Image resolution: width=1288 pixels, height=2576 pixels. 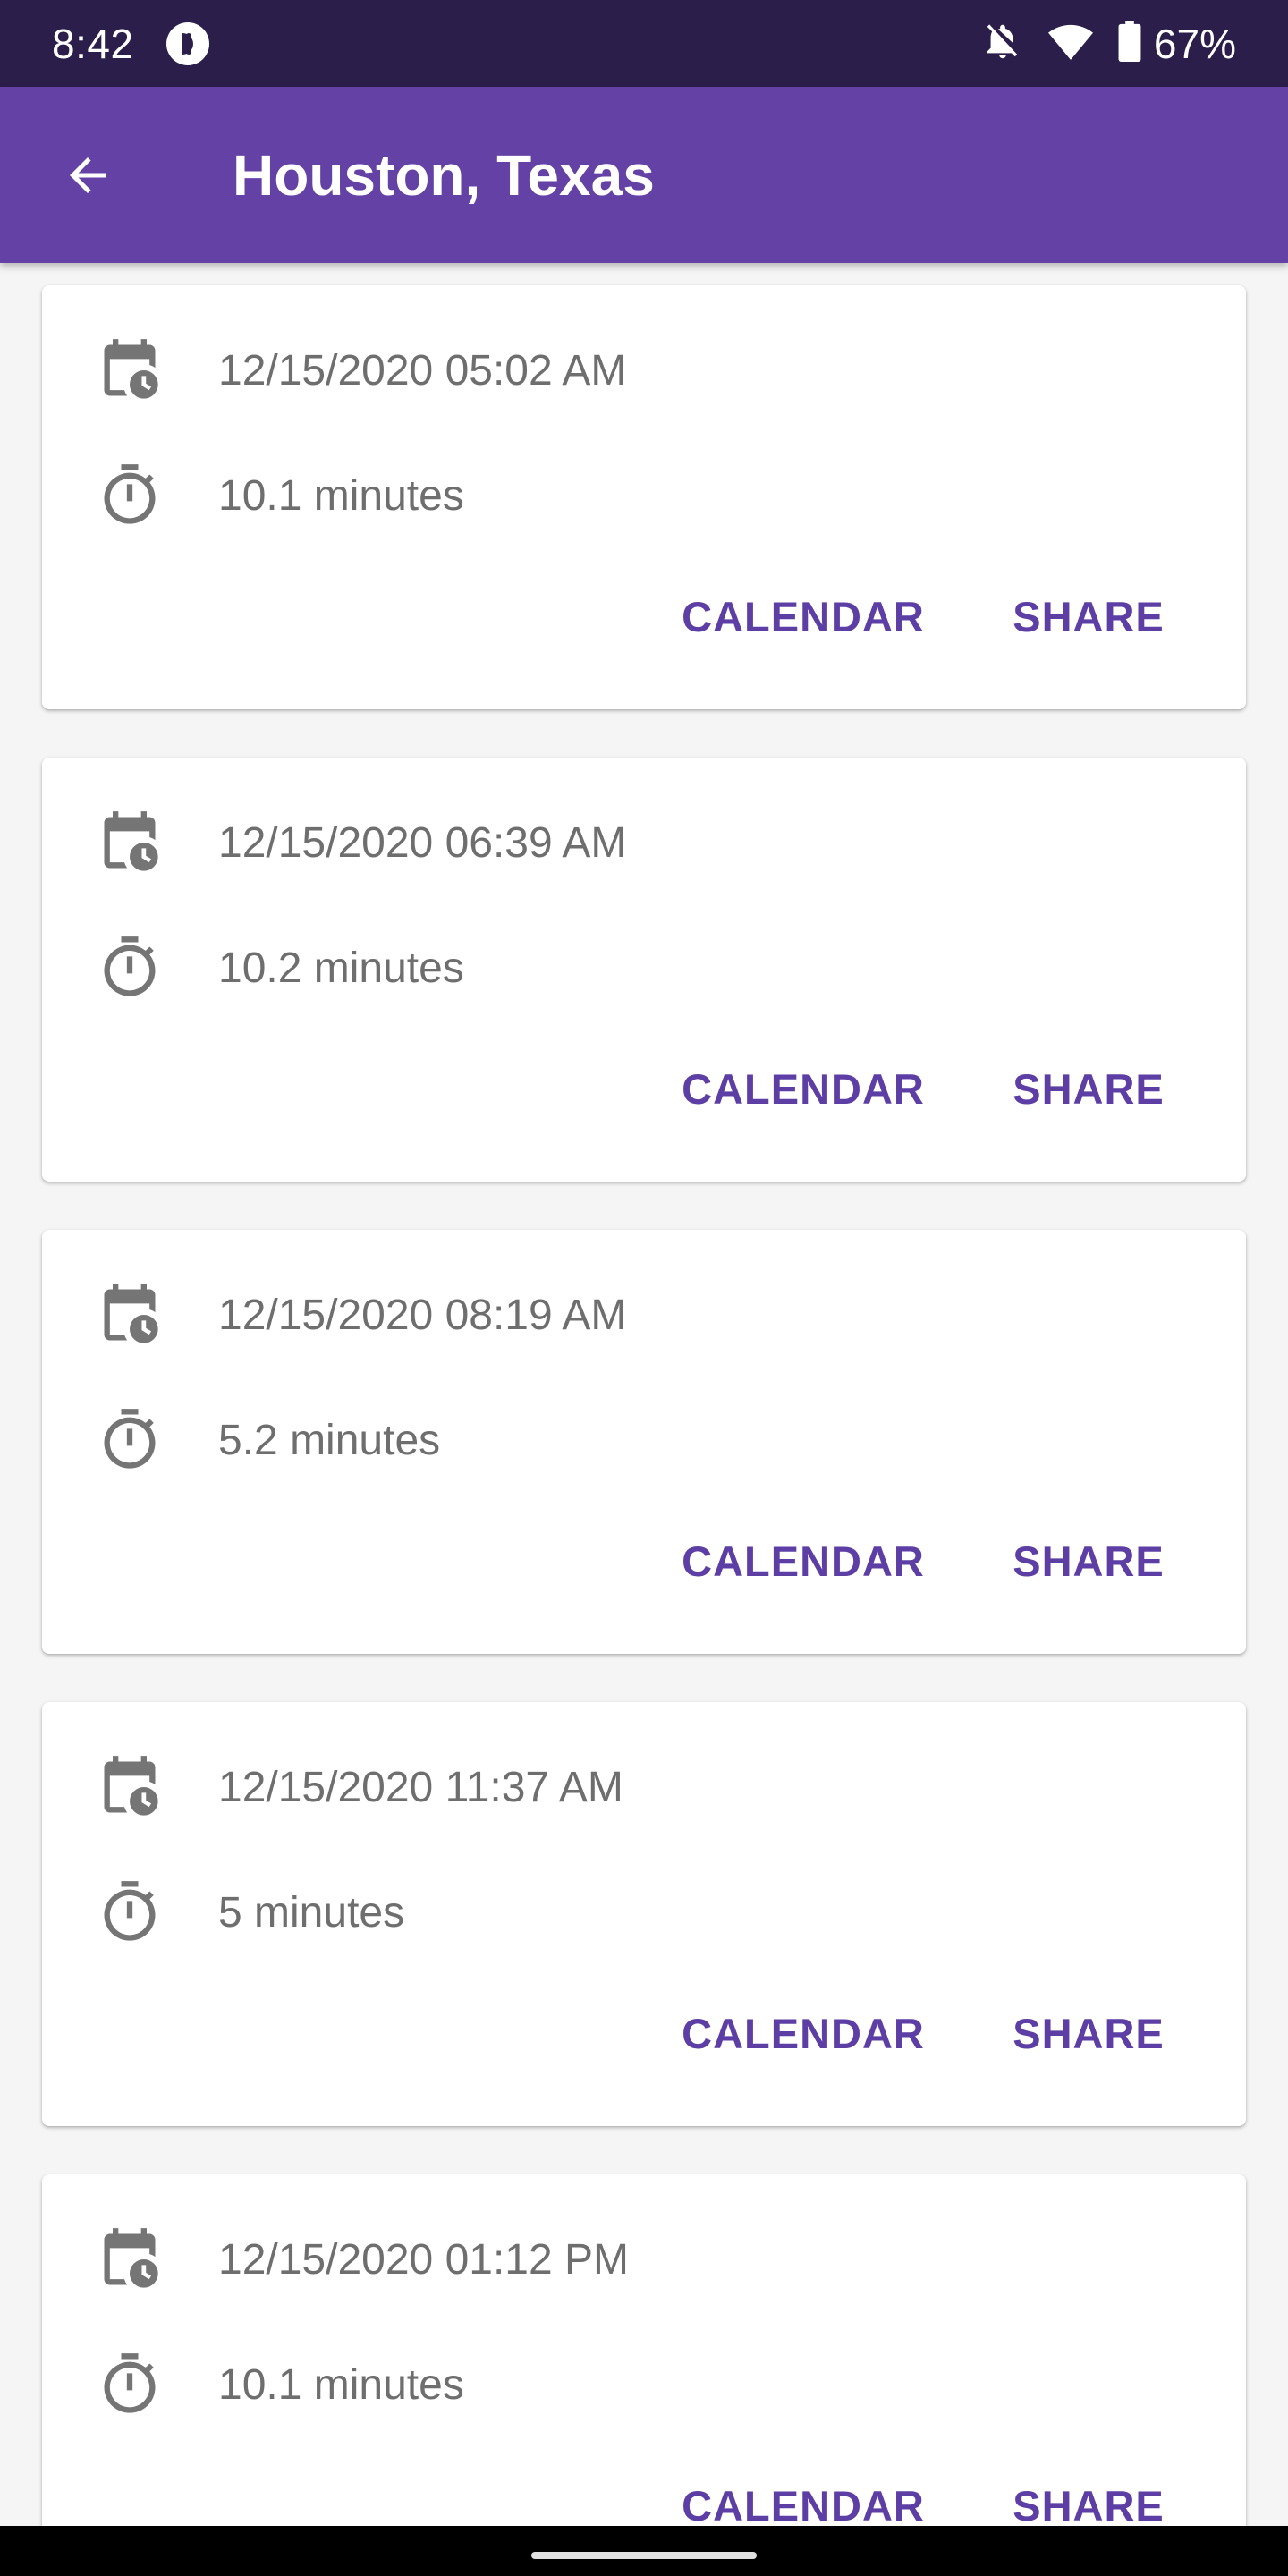 What do you see at coordinates (644, 2555) in the screenshot?
I see `home-gesture-handle` at bounding box center [644, 2555].